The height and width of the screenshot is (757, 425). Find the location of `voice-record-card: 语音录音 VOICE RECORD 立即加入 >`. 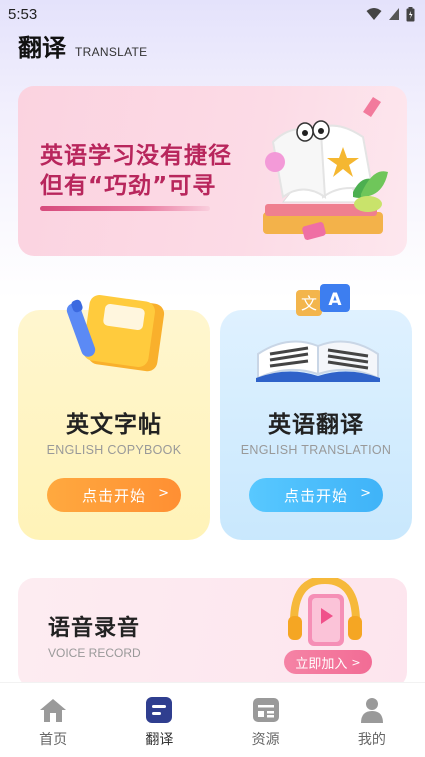

voice-record-card: 语音录音 VOICE RECORD 立即加入 > is located at coordinates (212, 633).